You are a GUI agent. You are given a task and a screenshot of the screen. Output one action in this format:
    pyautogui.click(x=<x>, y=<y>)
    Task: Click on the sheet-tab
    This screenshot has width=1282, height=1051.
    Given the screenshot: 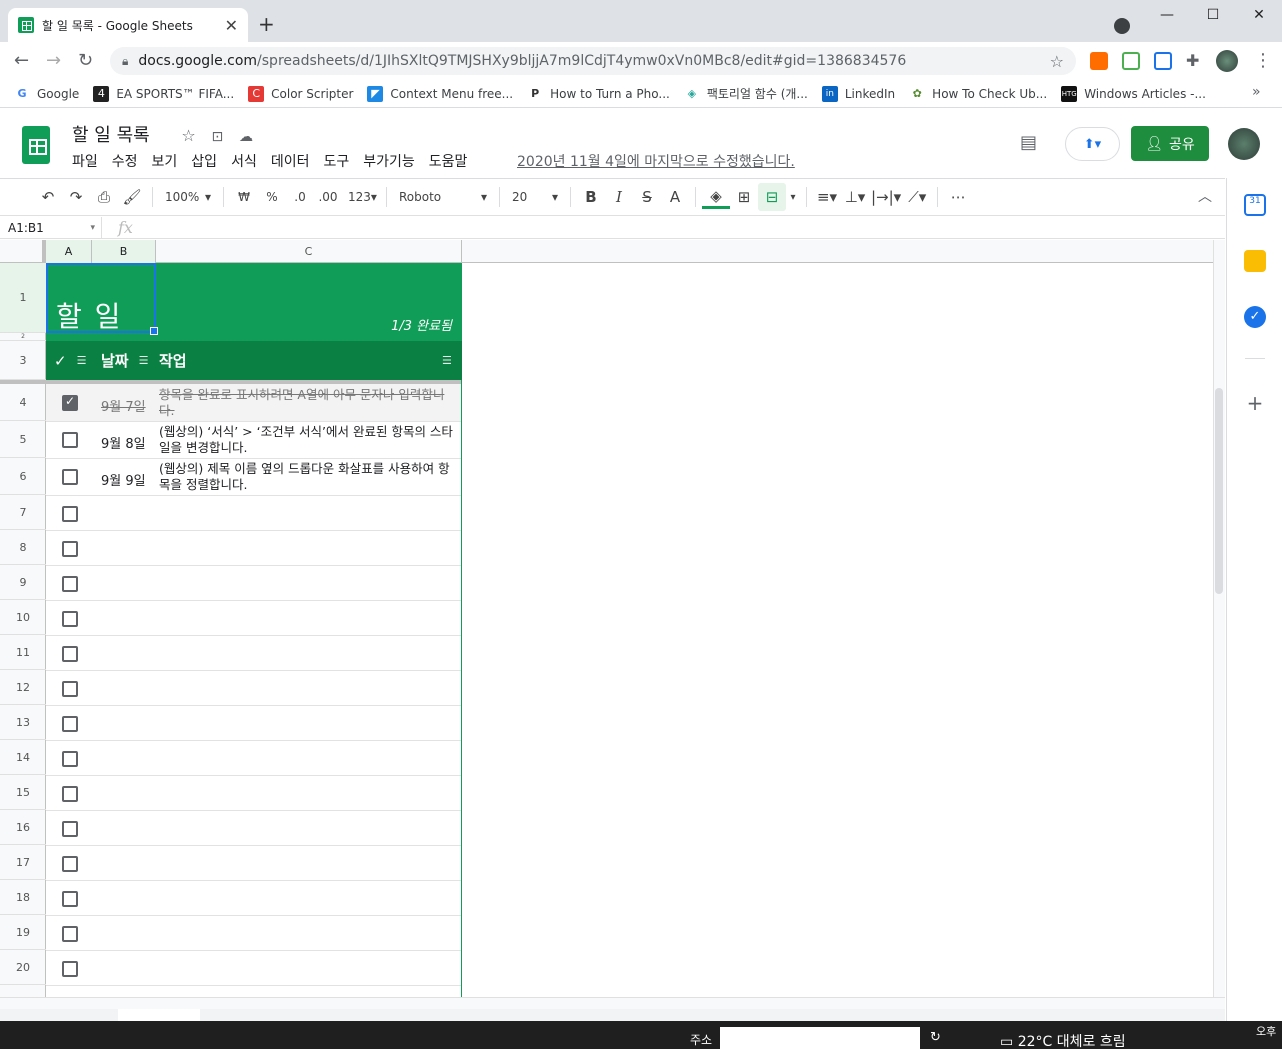 What is the action you would take?
    pyautogui.click(x=159, y=1015)
    